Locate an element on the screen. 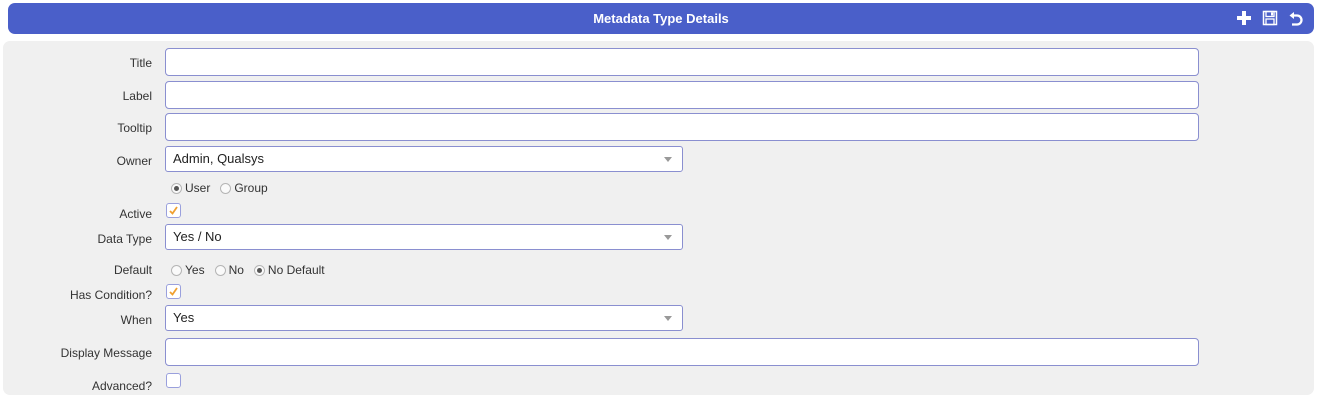 The image size is (1321, 400). display-message-input is located at coordinates (682, 352).